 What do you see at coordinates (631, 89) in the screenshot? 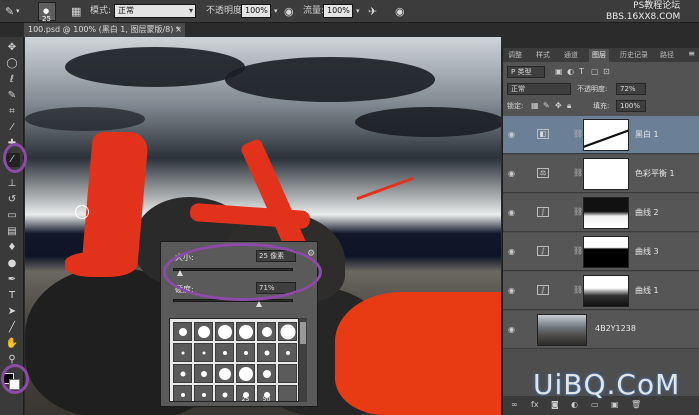
I see `layer-opacity-input: 72%` at bounding box center [631, 89].